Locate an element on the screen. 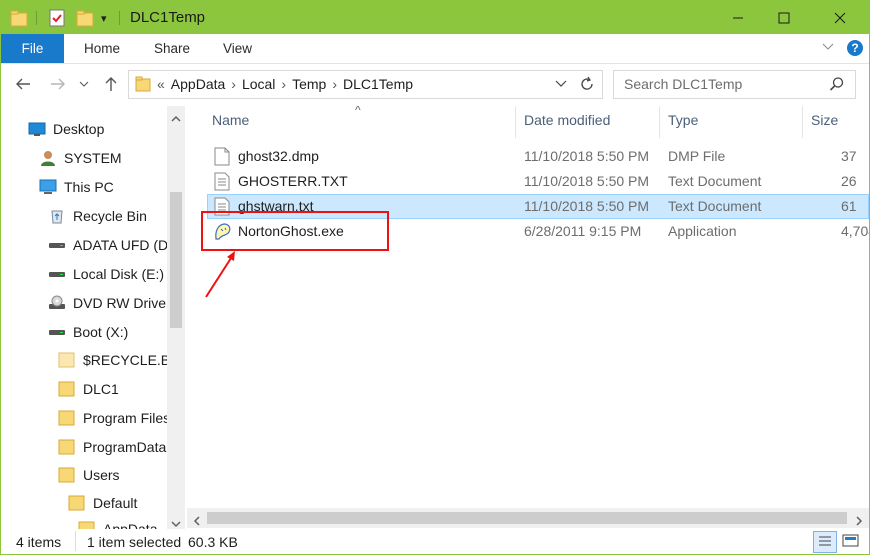 The width and height of the screenshot is (870, 555). nav-item-users: Users is located at coordinates (89, 475).